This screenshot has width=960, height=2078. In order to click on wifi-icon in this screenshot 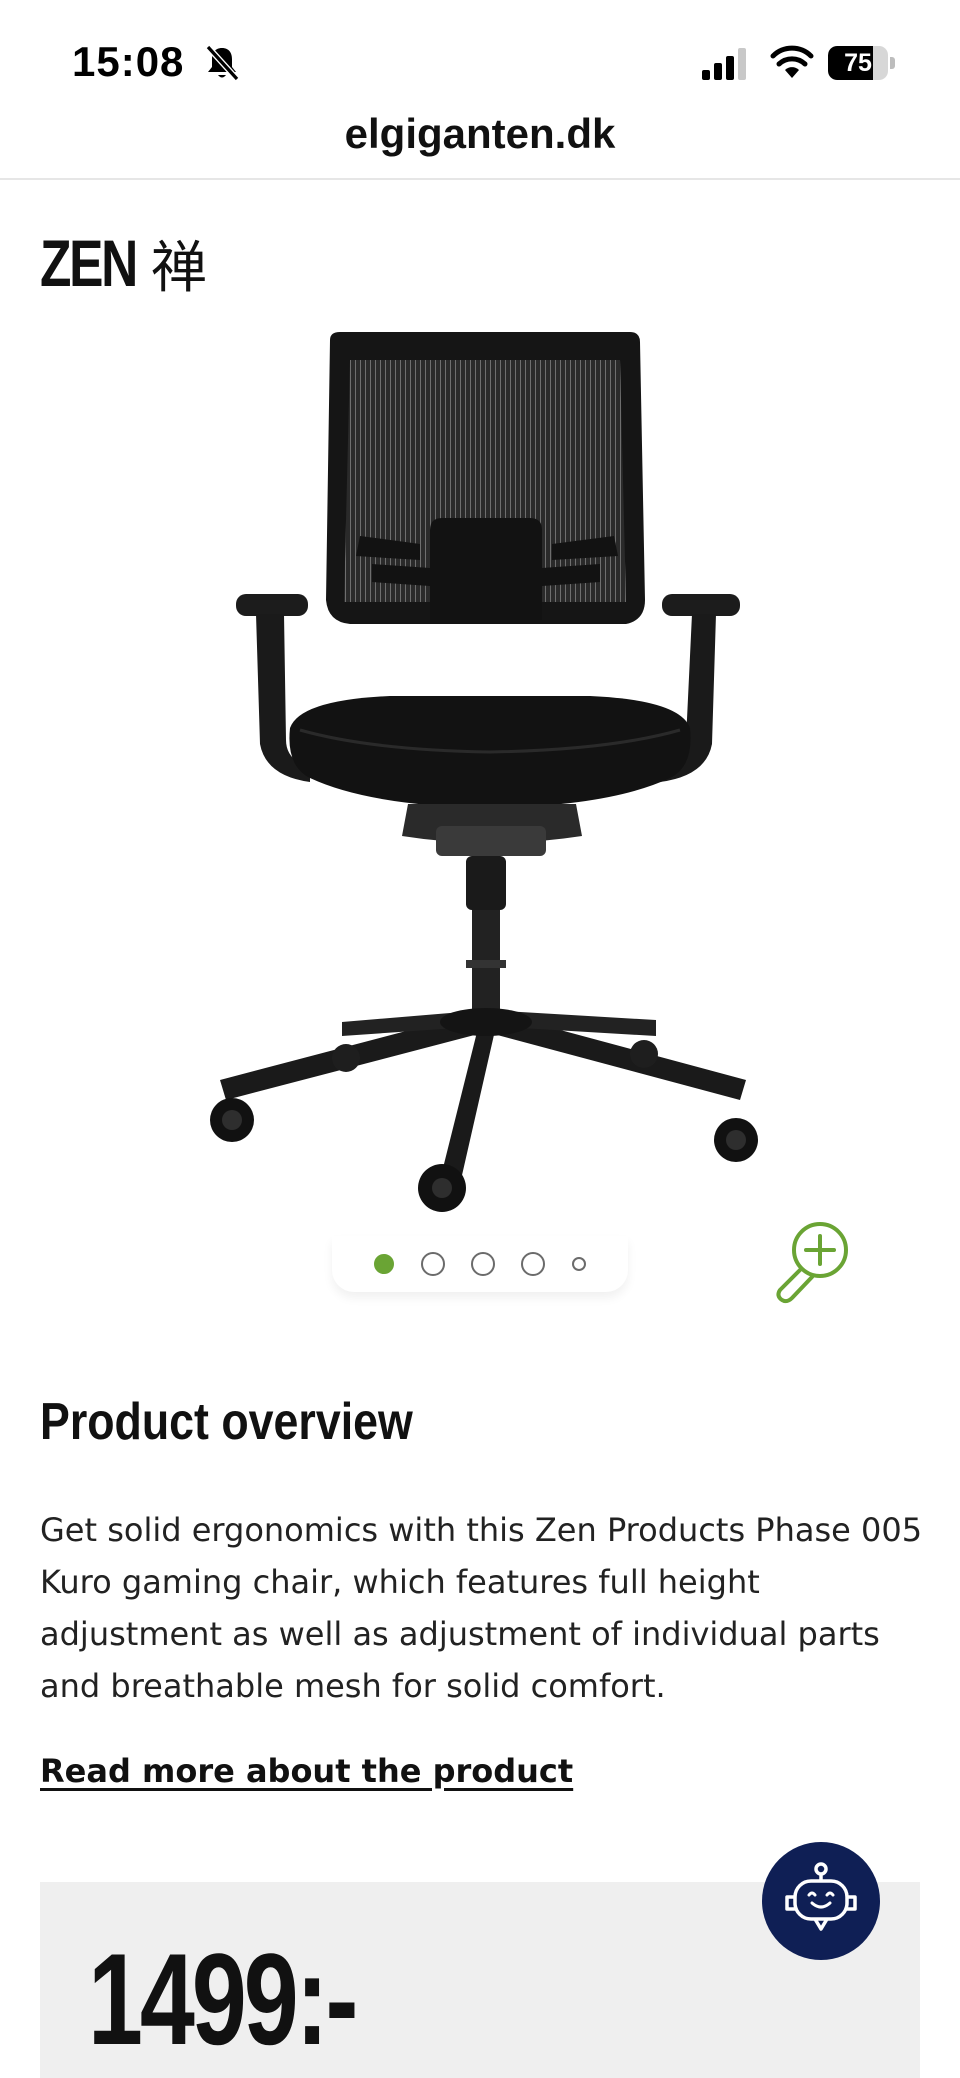, I will do `click(792, 61)`.